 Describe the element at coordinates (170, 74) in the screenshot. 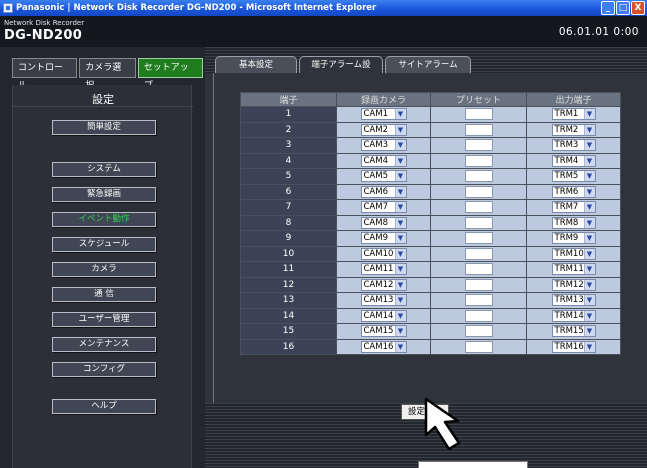

I see `mode-tab-setup: セットアップ` at that location.